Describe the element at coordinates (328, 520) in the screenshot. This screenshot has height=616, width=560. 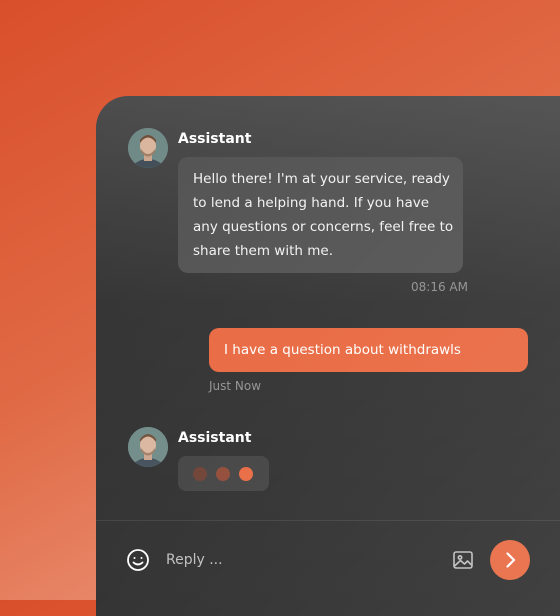
I see `composer-divider` at that location.